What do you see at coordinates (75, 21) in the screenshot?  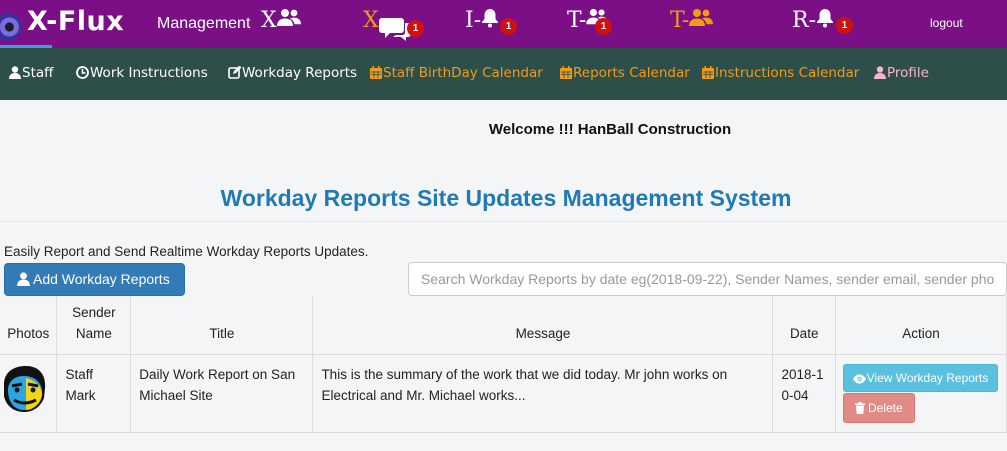 I see `brand-title: X-Flux` at bounding box center [75, 21].